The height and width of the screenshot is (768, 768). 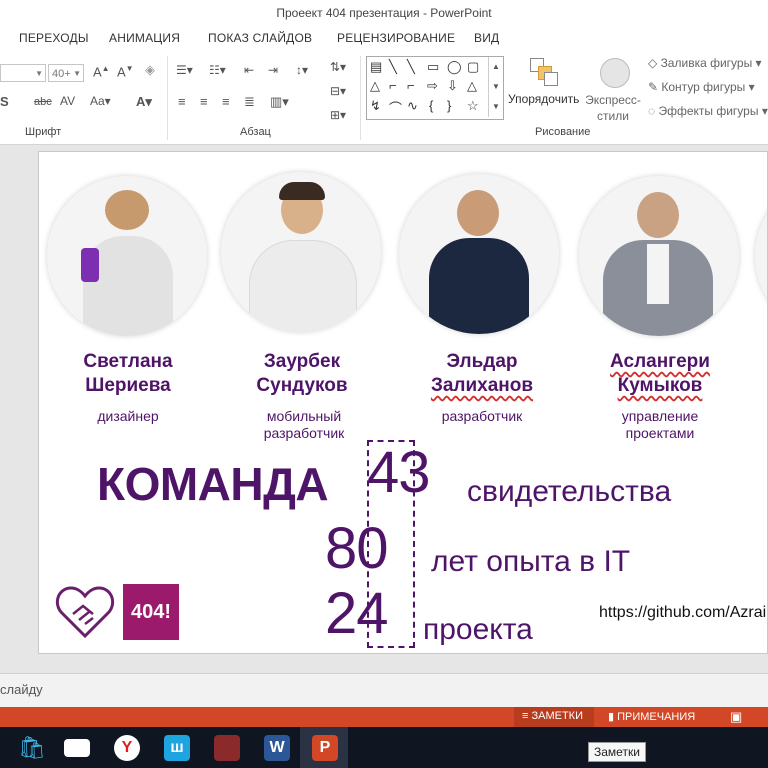 I want to click on group-label-paragraph: Абзац, so click(x=255, y=132).